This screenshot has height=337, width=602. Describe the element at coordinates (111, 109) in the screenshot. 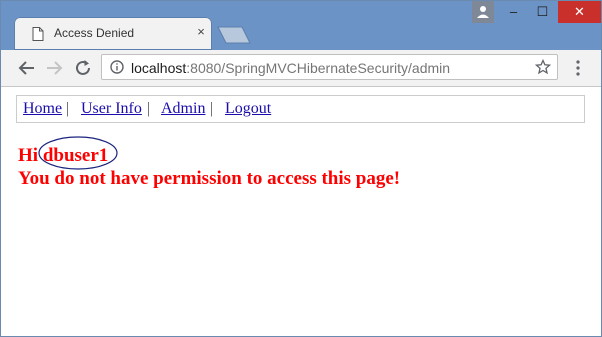

I see `menu-link-user-info: User Info` at that location.